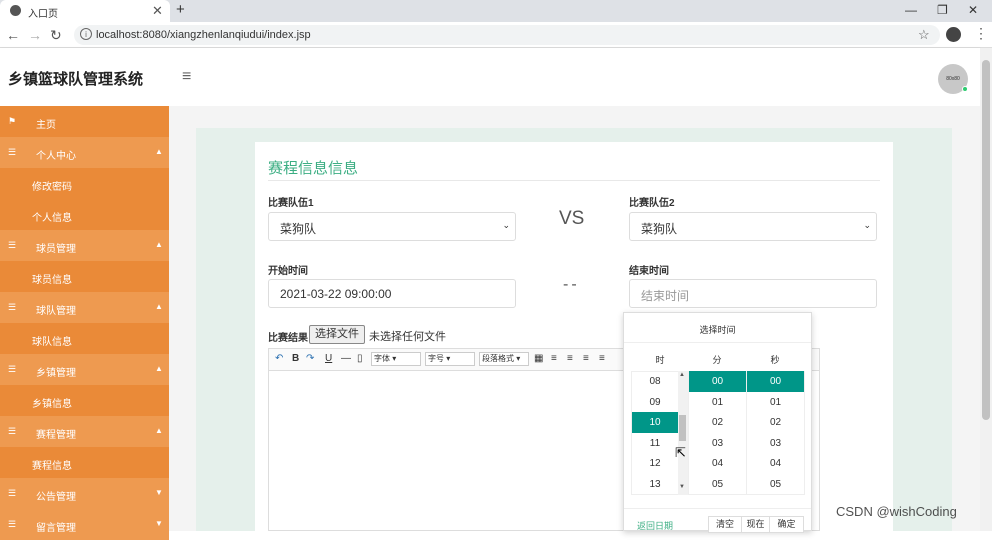 The height and width of the screenshot is (540, 992). I want to click on align-left-icon: ≡, so click(554, 358).